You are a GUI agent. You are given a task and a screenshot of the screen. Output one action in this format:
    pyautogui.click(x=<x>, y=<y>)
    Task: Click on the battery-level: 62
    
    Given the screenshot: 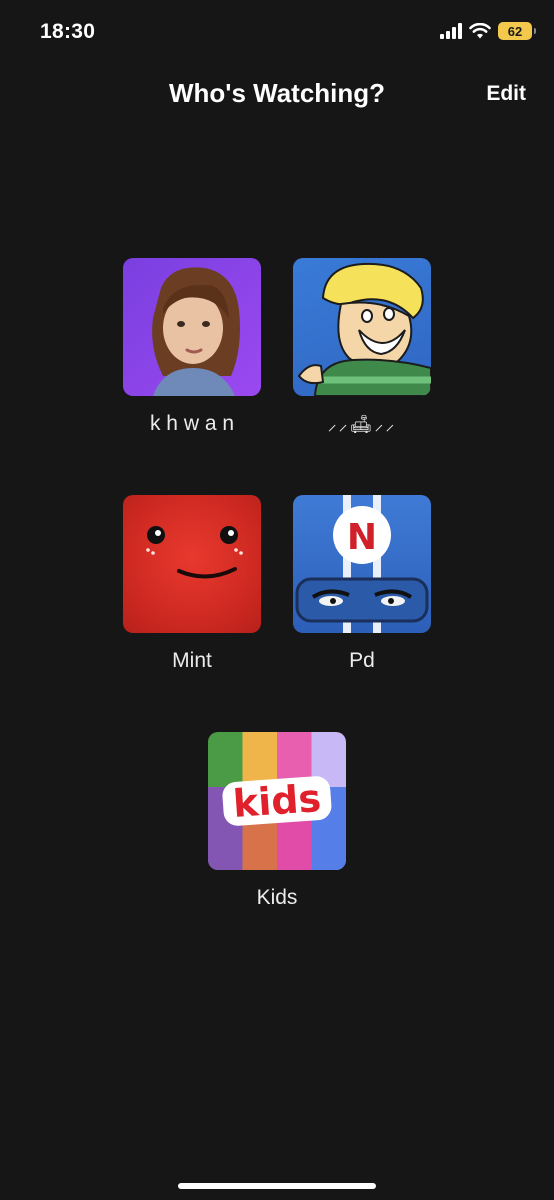 What is the action you would take?
    pyautogui.click(x=515, y=31)
    